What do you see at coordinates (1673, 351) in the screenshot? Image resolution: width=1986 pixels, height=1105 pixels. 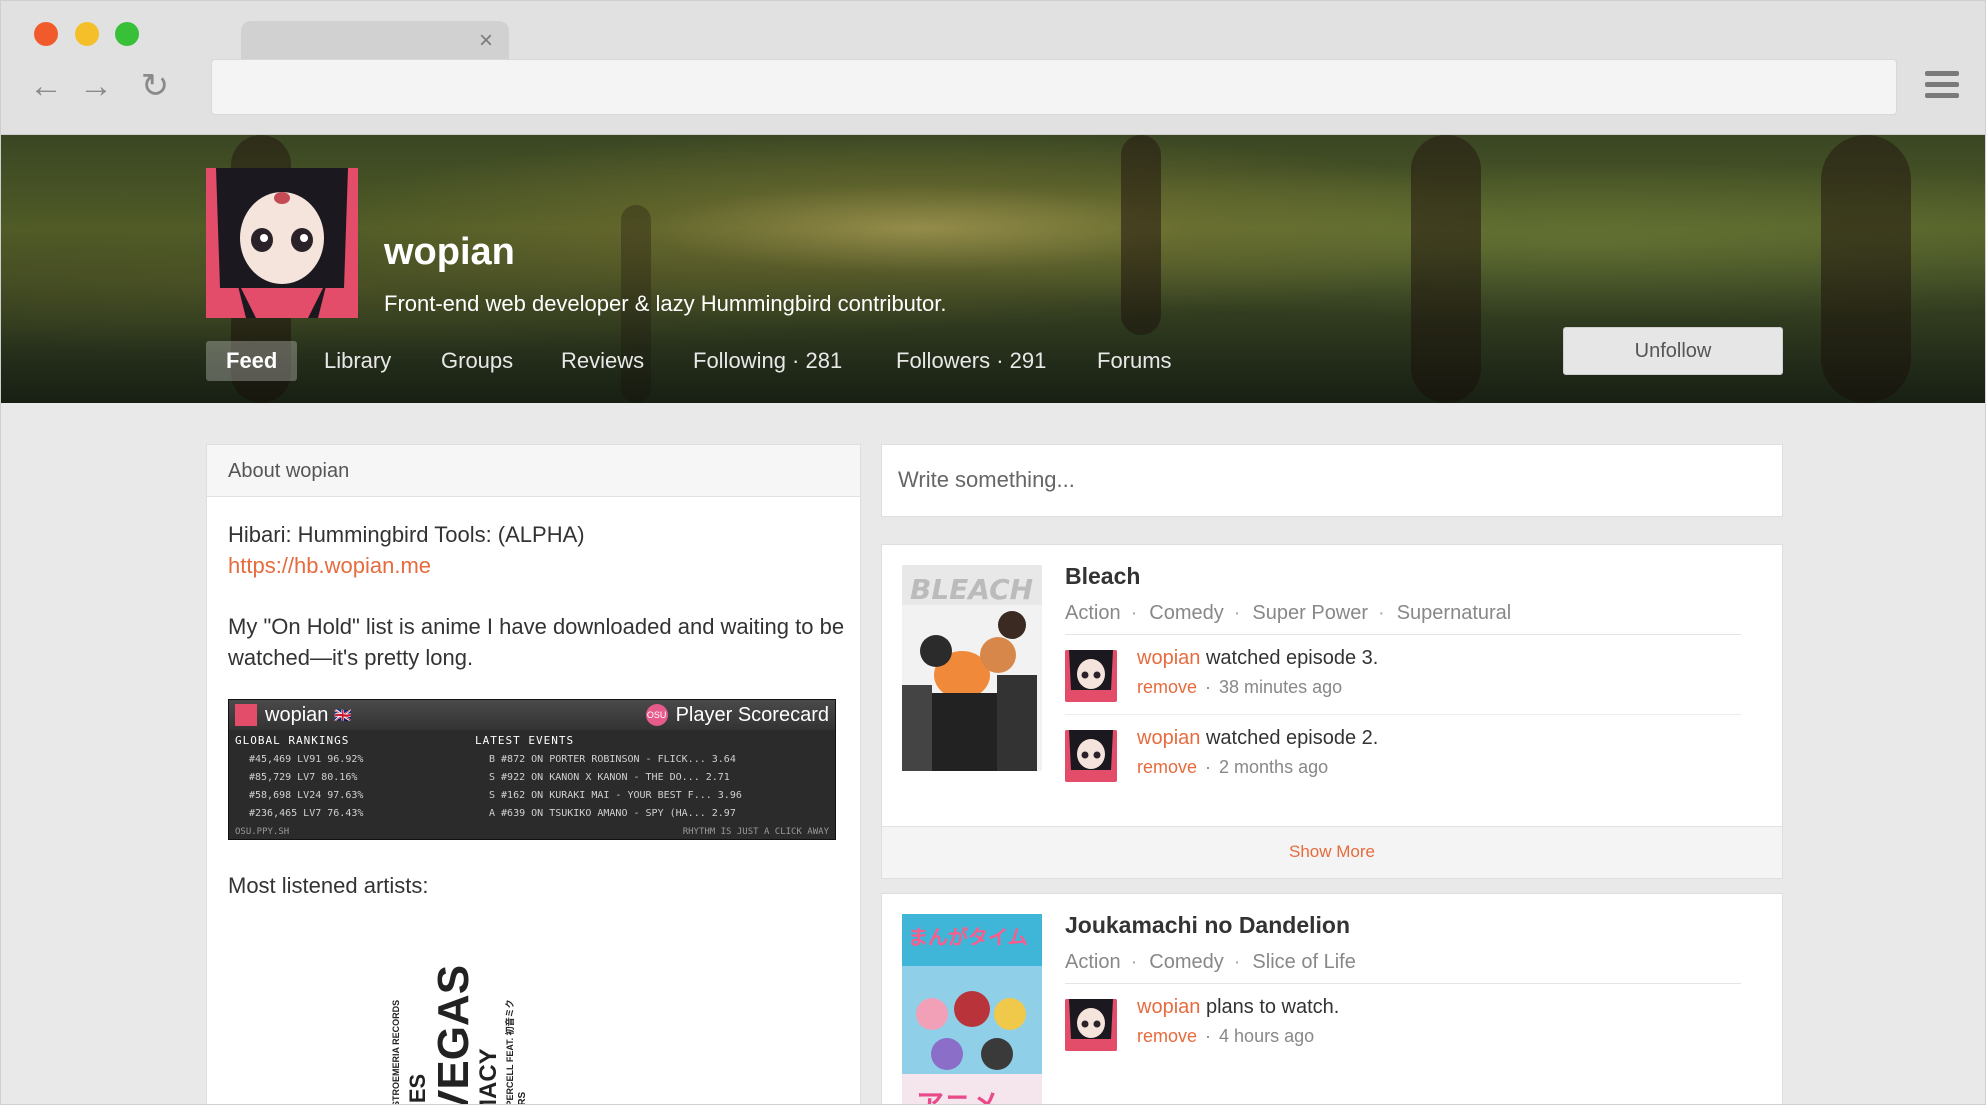 I see `unfollow-button: Unfollow` at bounding box center [1673, 351].